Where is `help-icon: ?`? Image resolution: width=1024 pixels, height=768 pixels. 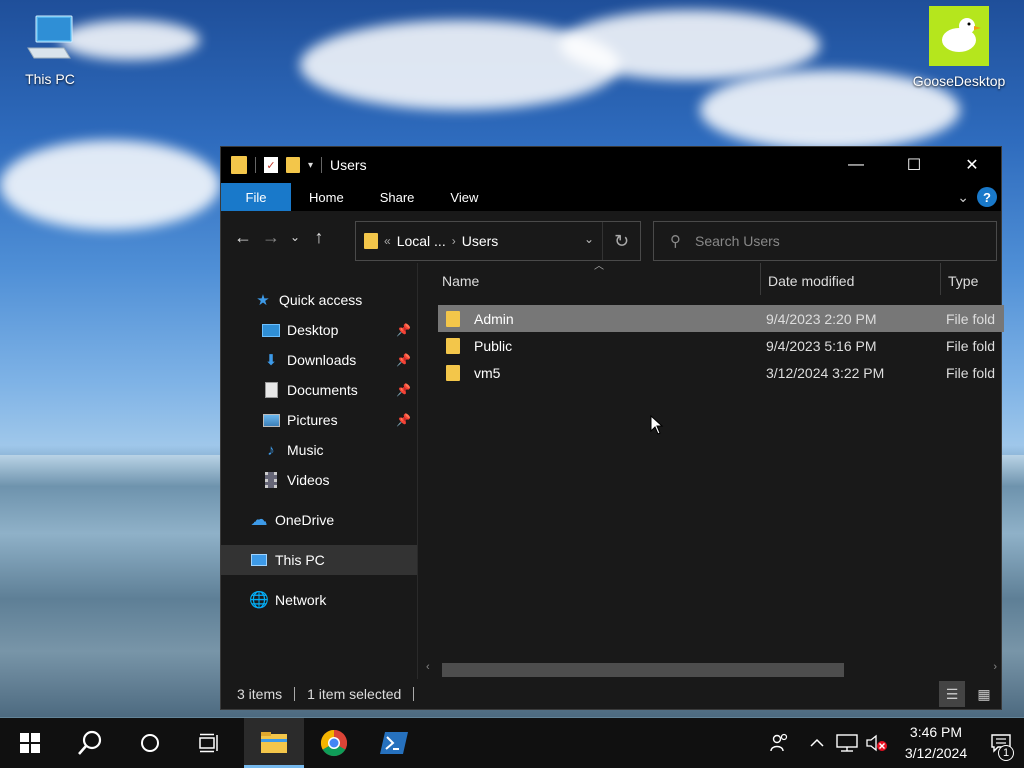
help-icon: ? is located at coordinates (987, 197).